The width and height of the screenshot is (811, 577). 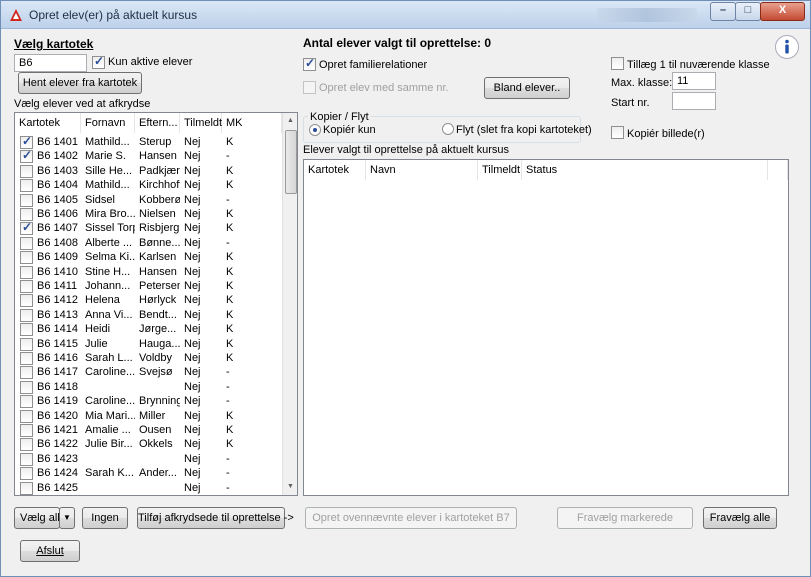 I want to click on student-row: B6 1407 Sissel Torp Risbjerg Nej K, so click(x=156, y=228).